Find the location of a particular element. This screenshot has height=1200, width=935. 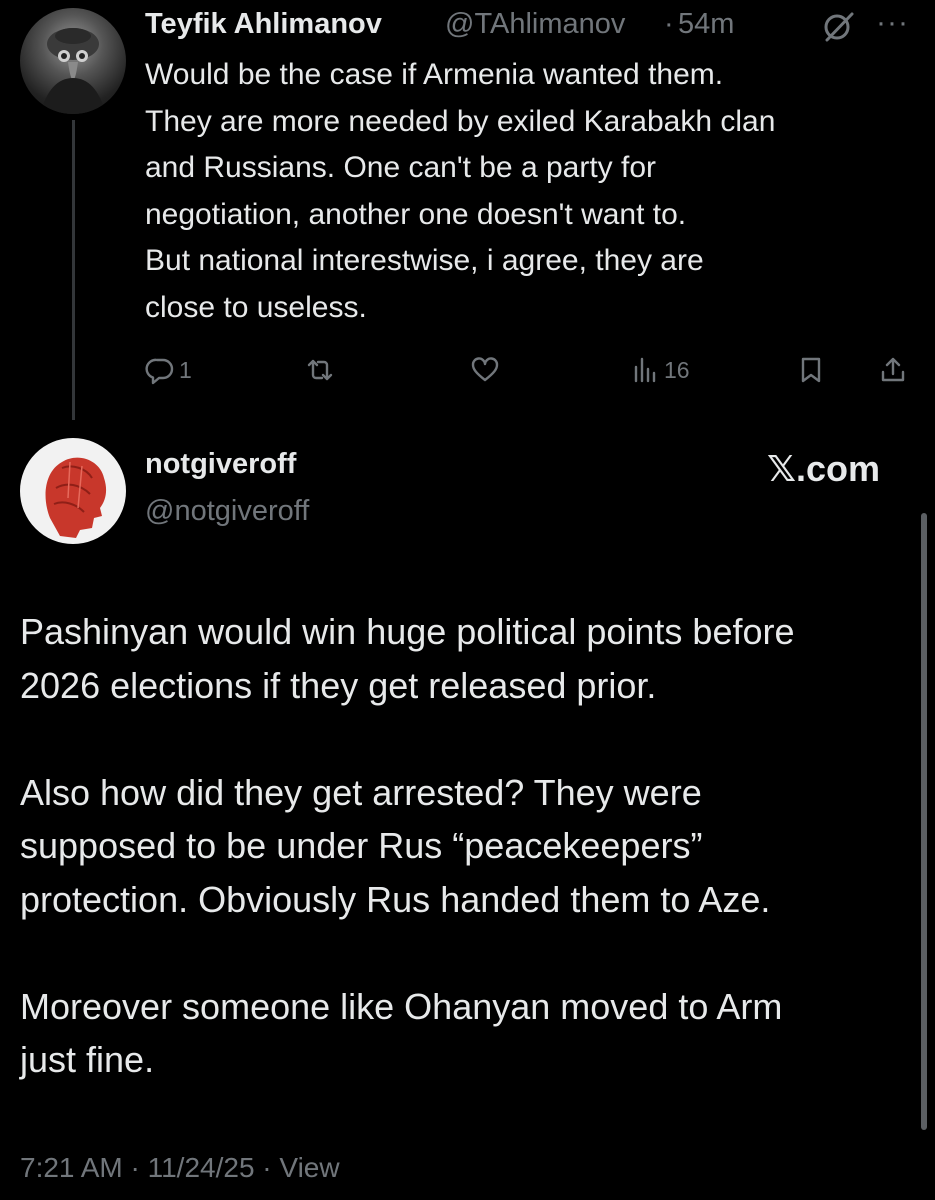

reply-count: 1 is located at coordinates (185, 369).